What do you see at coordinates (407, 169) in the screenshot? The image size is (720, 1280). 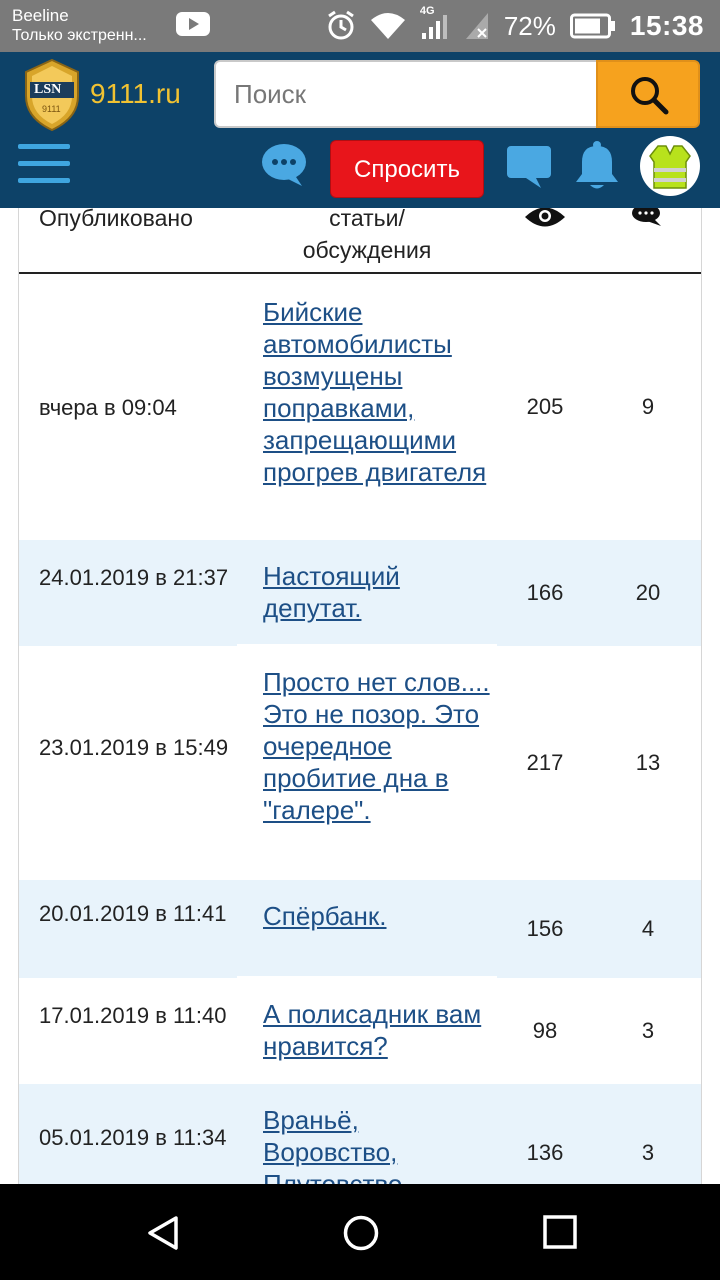 I see `ask-button: Спросить` at bounding box center [407, 169].